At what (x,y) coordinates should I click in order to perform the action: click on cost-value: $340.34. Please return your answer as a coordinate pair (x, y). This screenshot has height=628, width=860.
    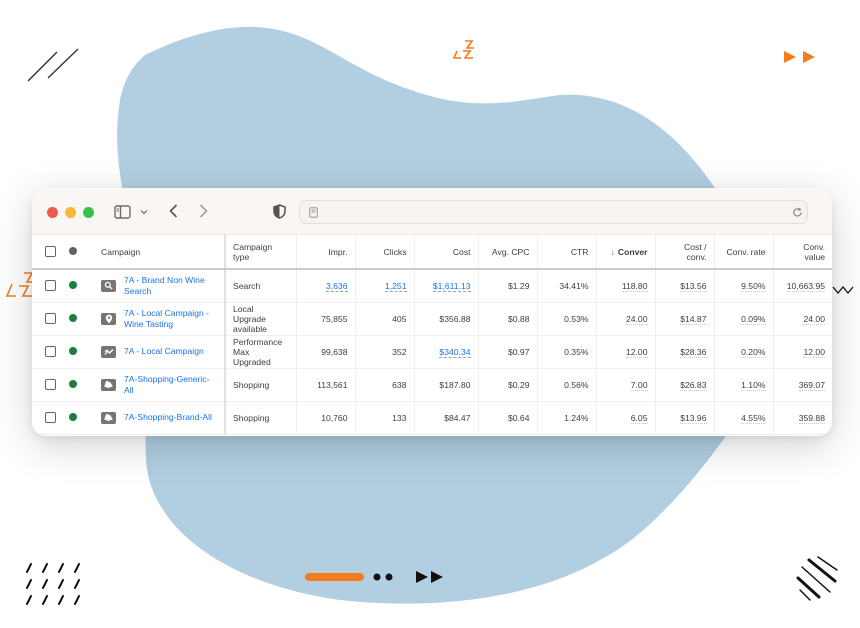
    Looking at the image, I should click on (455, 352).